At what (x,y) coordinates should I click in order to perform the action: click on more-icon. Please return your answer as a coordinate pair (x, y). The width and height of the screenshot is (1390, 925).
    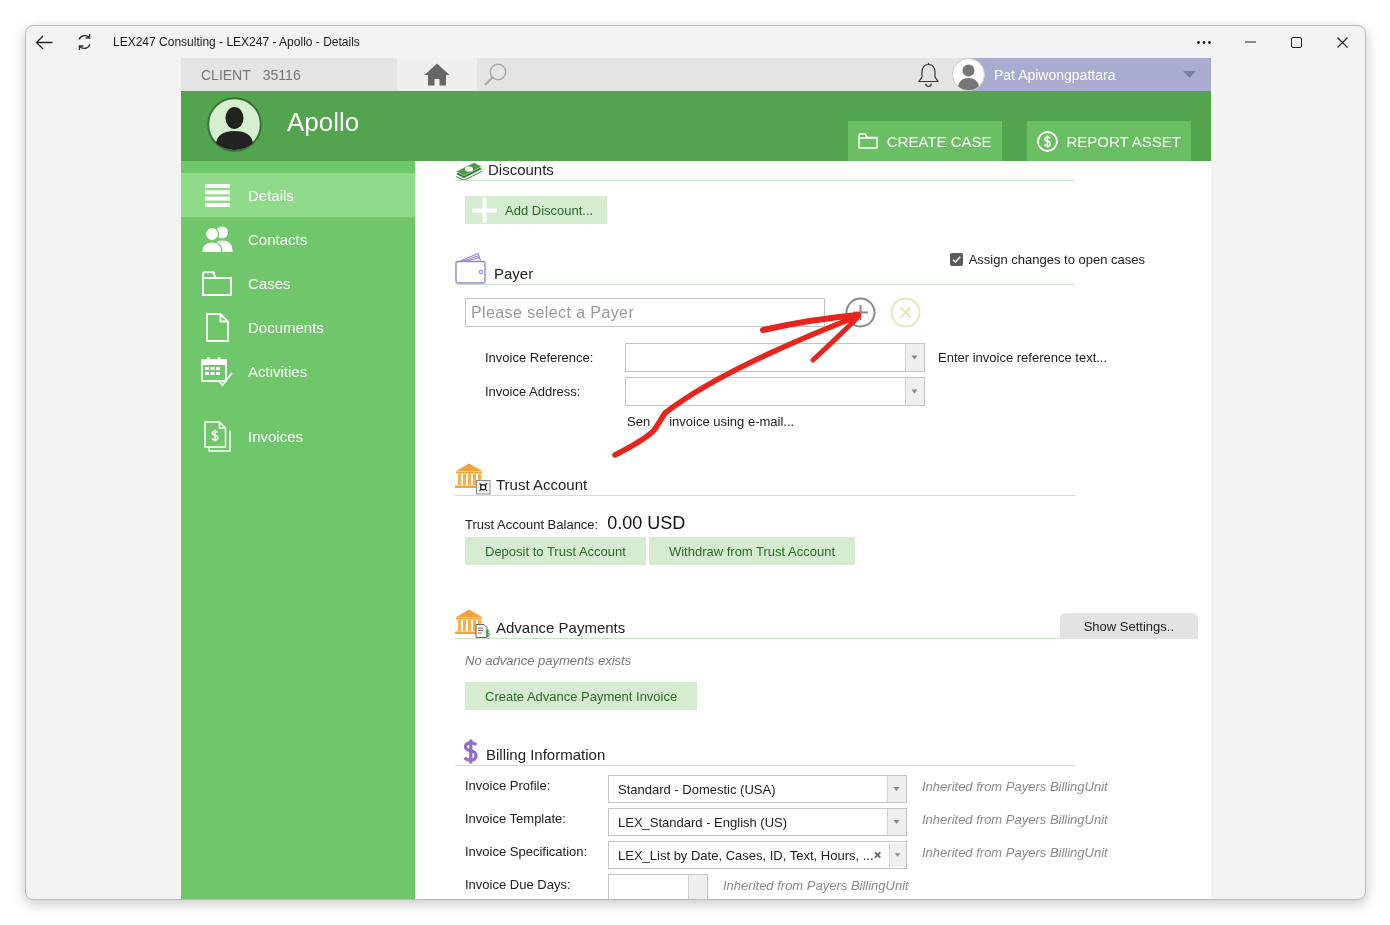
    Looking at the image, I should click on (1204, 42).